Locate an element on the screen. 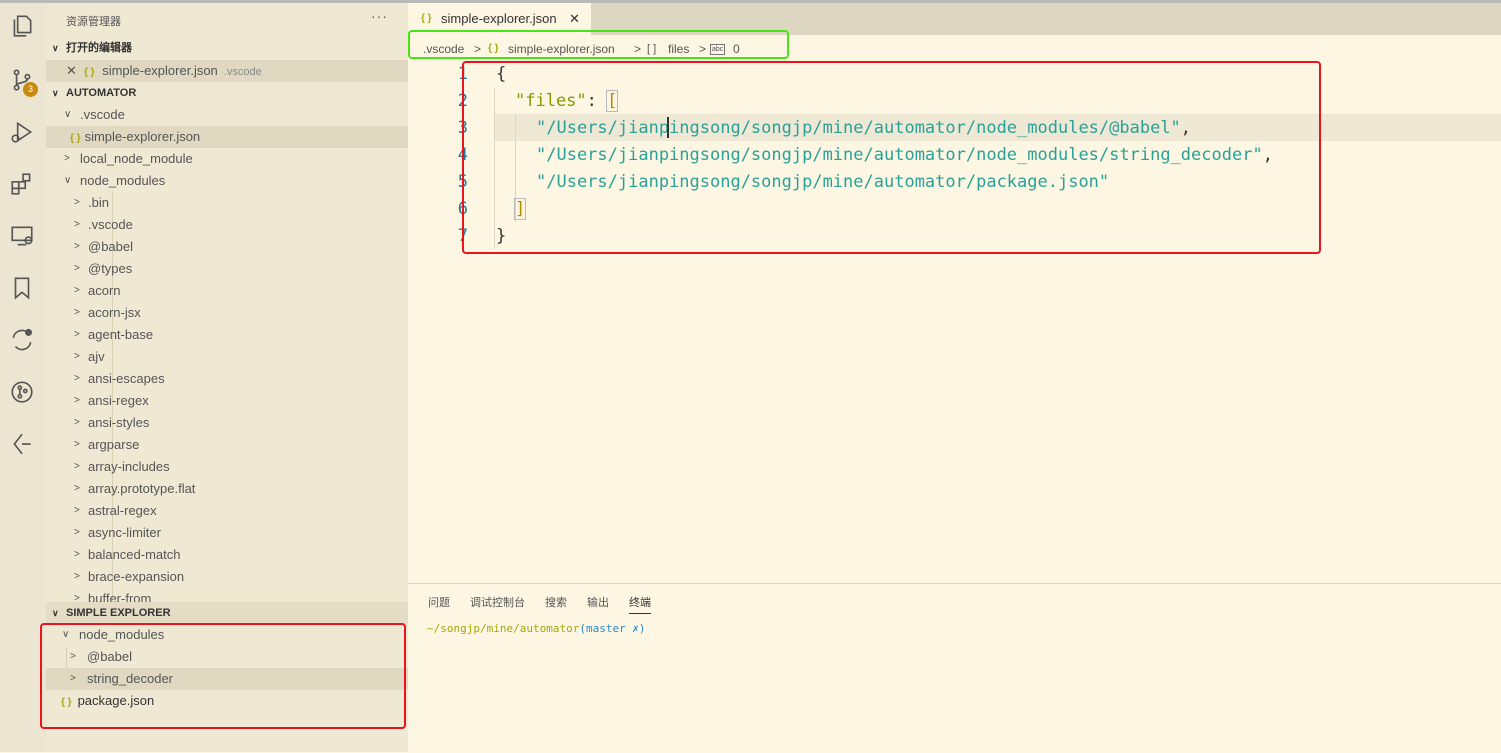 Image resolution: width=1501 pixels, height=753 pixels. tree-folder: > .bin is located at coordinates (227, 203).